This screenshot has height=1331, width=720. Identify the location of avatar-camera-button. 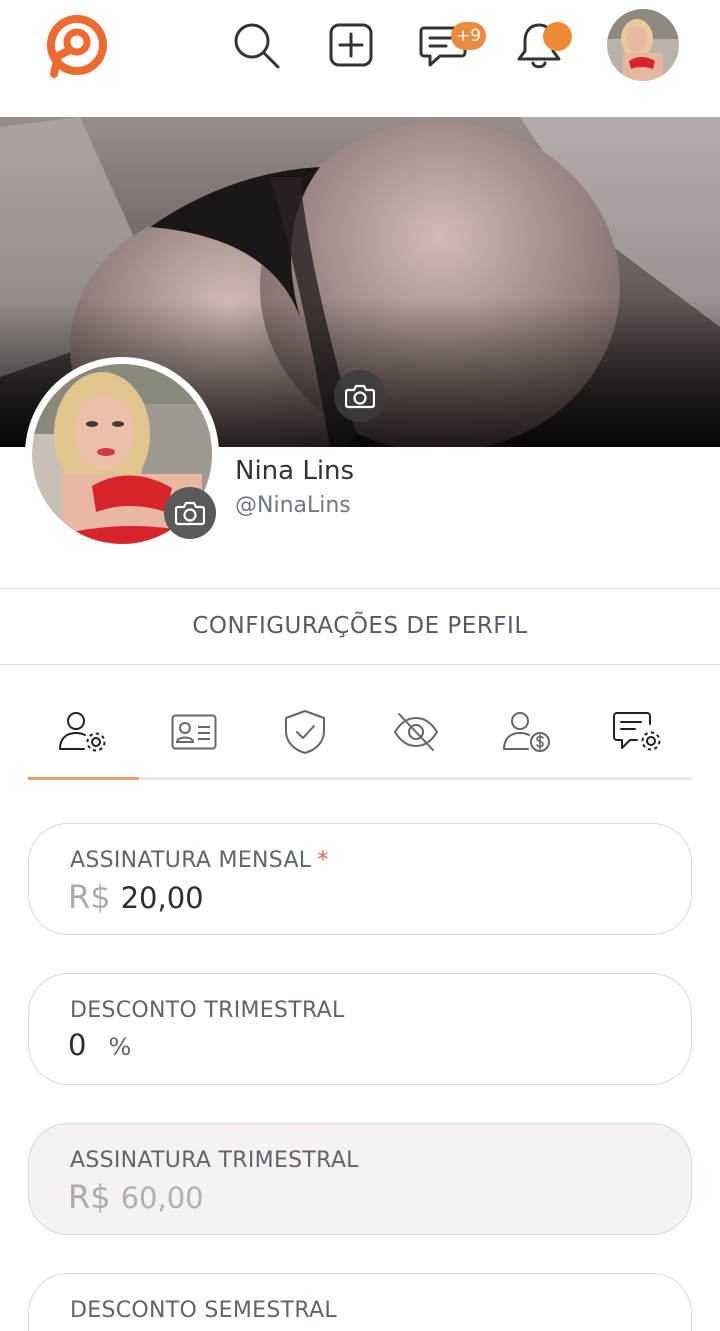
(190, 513).